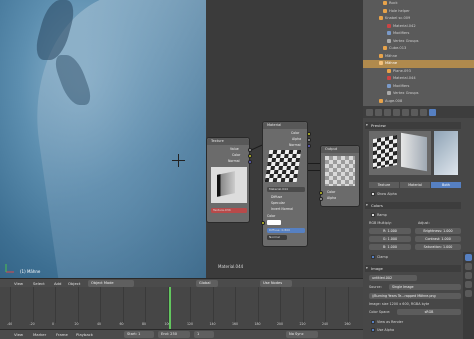 The width and height of the screenshot is (474, 339). Describe the element at coordinates (111, 283) in the screenshot. I see `mode-select: Object Mode` at that location.